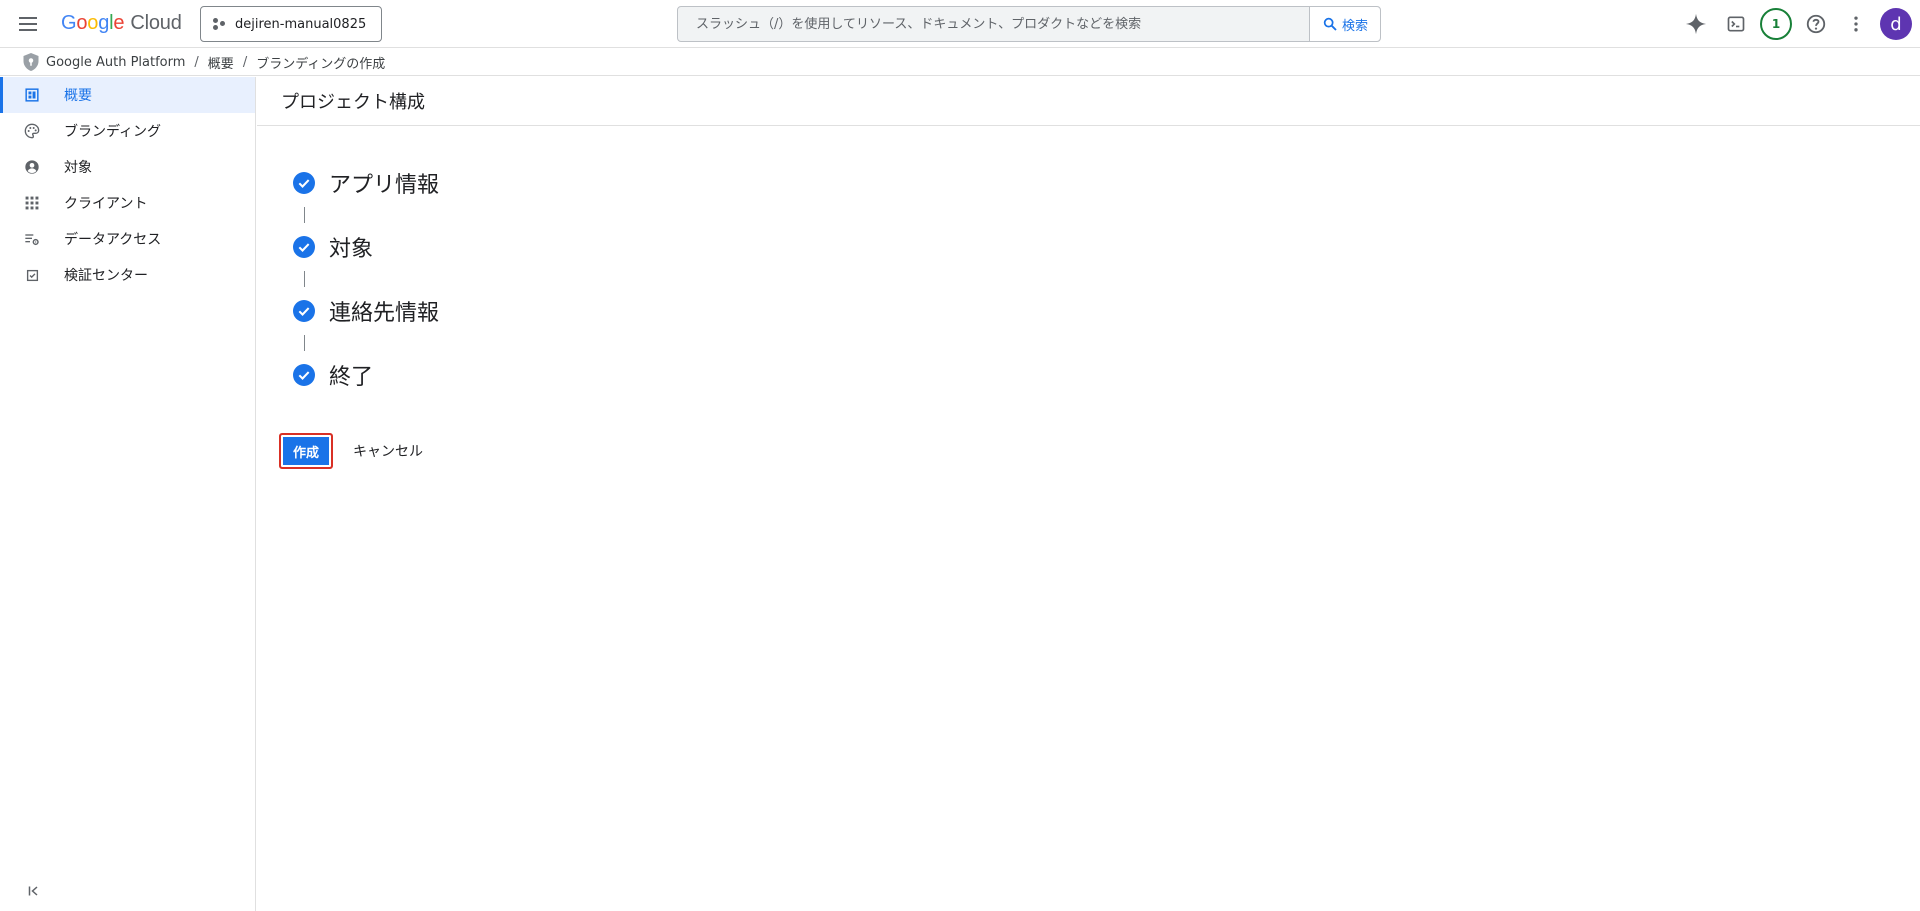 Image resolution: width=1920 pixels, height=911 pixels. I want to click on help-icon, so click(1816, 24).